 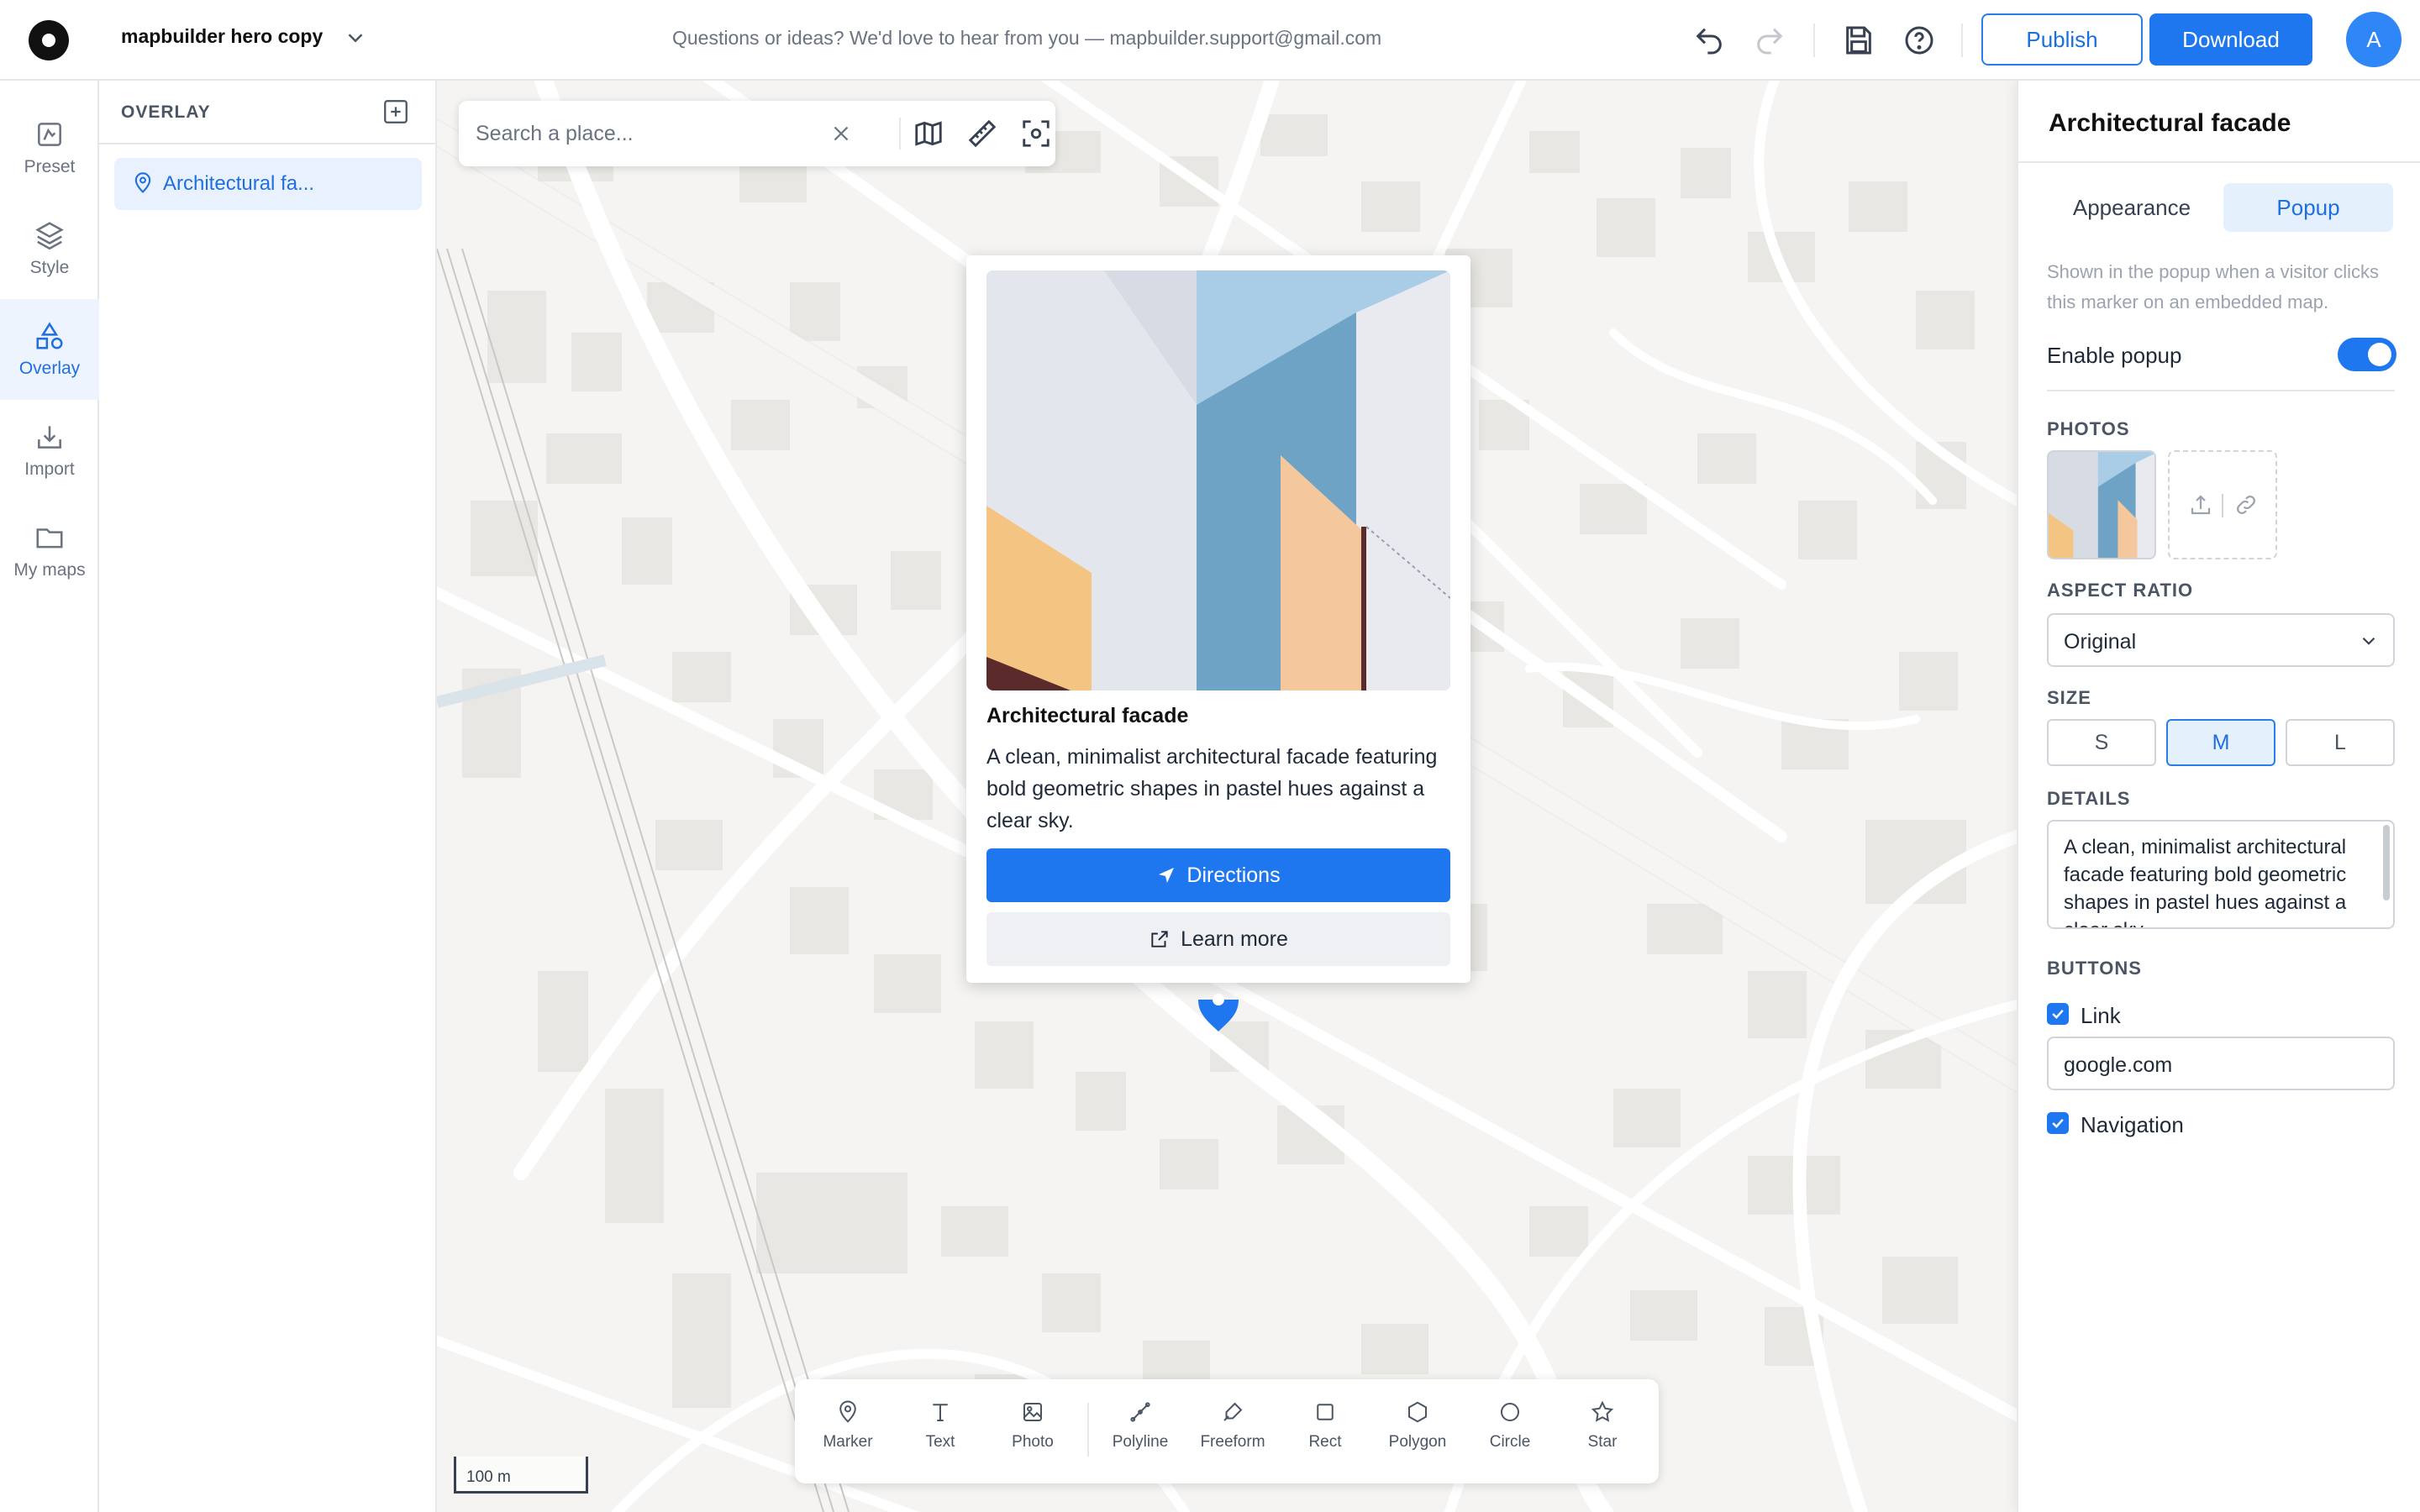 I want to click on rail-label: Preset, so click(x=50, y=166).